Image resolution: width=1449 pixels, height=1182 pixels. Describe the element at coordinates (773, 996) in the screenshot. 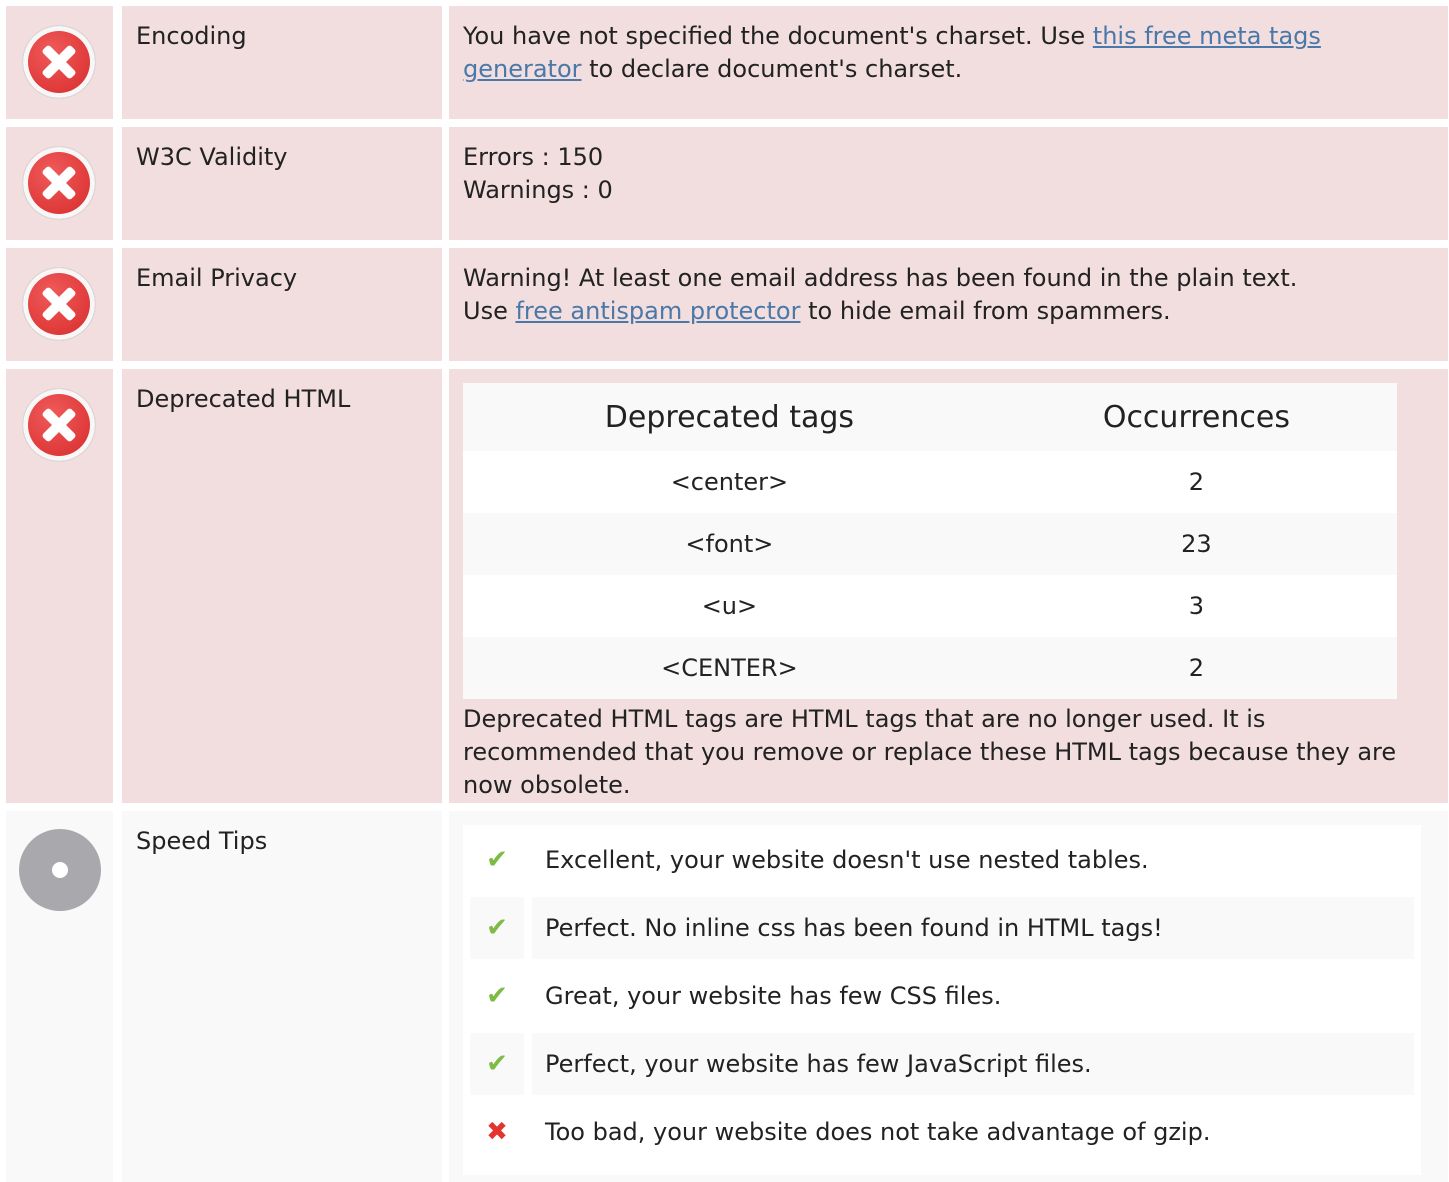

I see `tip-text: Great, your website has few CSS files.` at that location.